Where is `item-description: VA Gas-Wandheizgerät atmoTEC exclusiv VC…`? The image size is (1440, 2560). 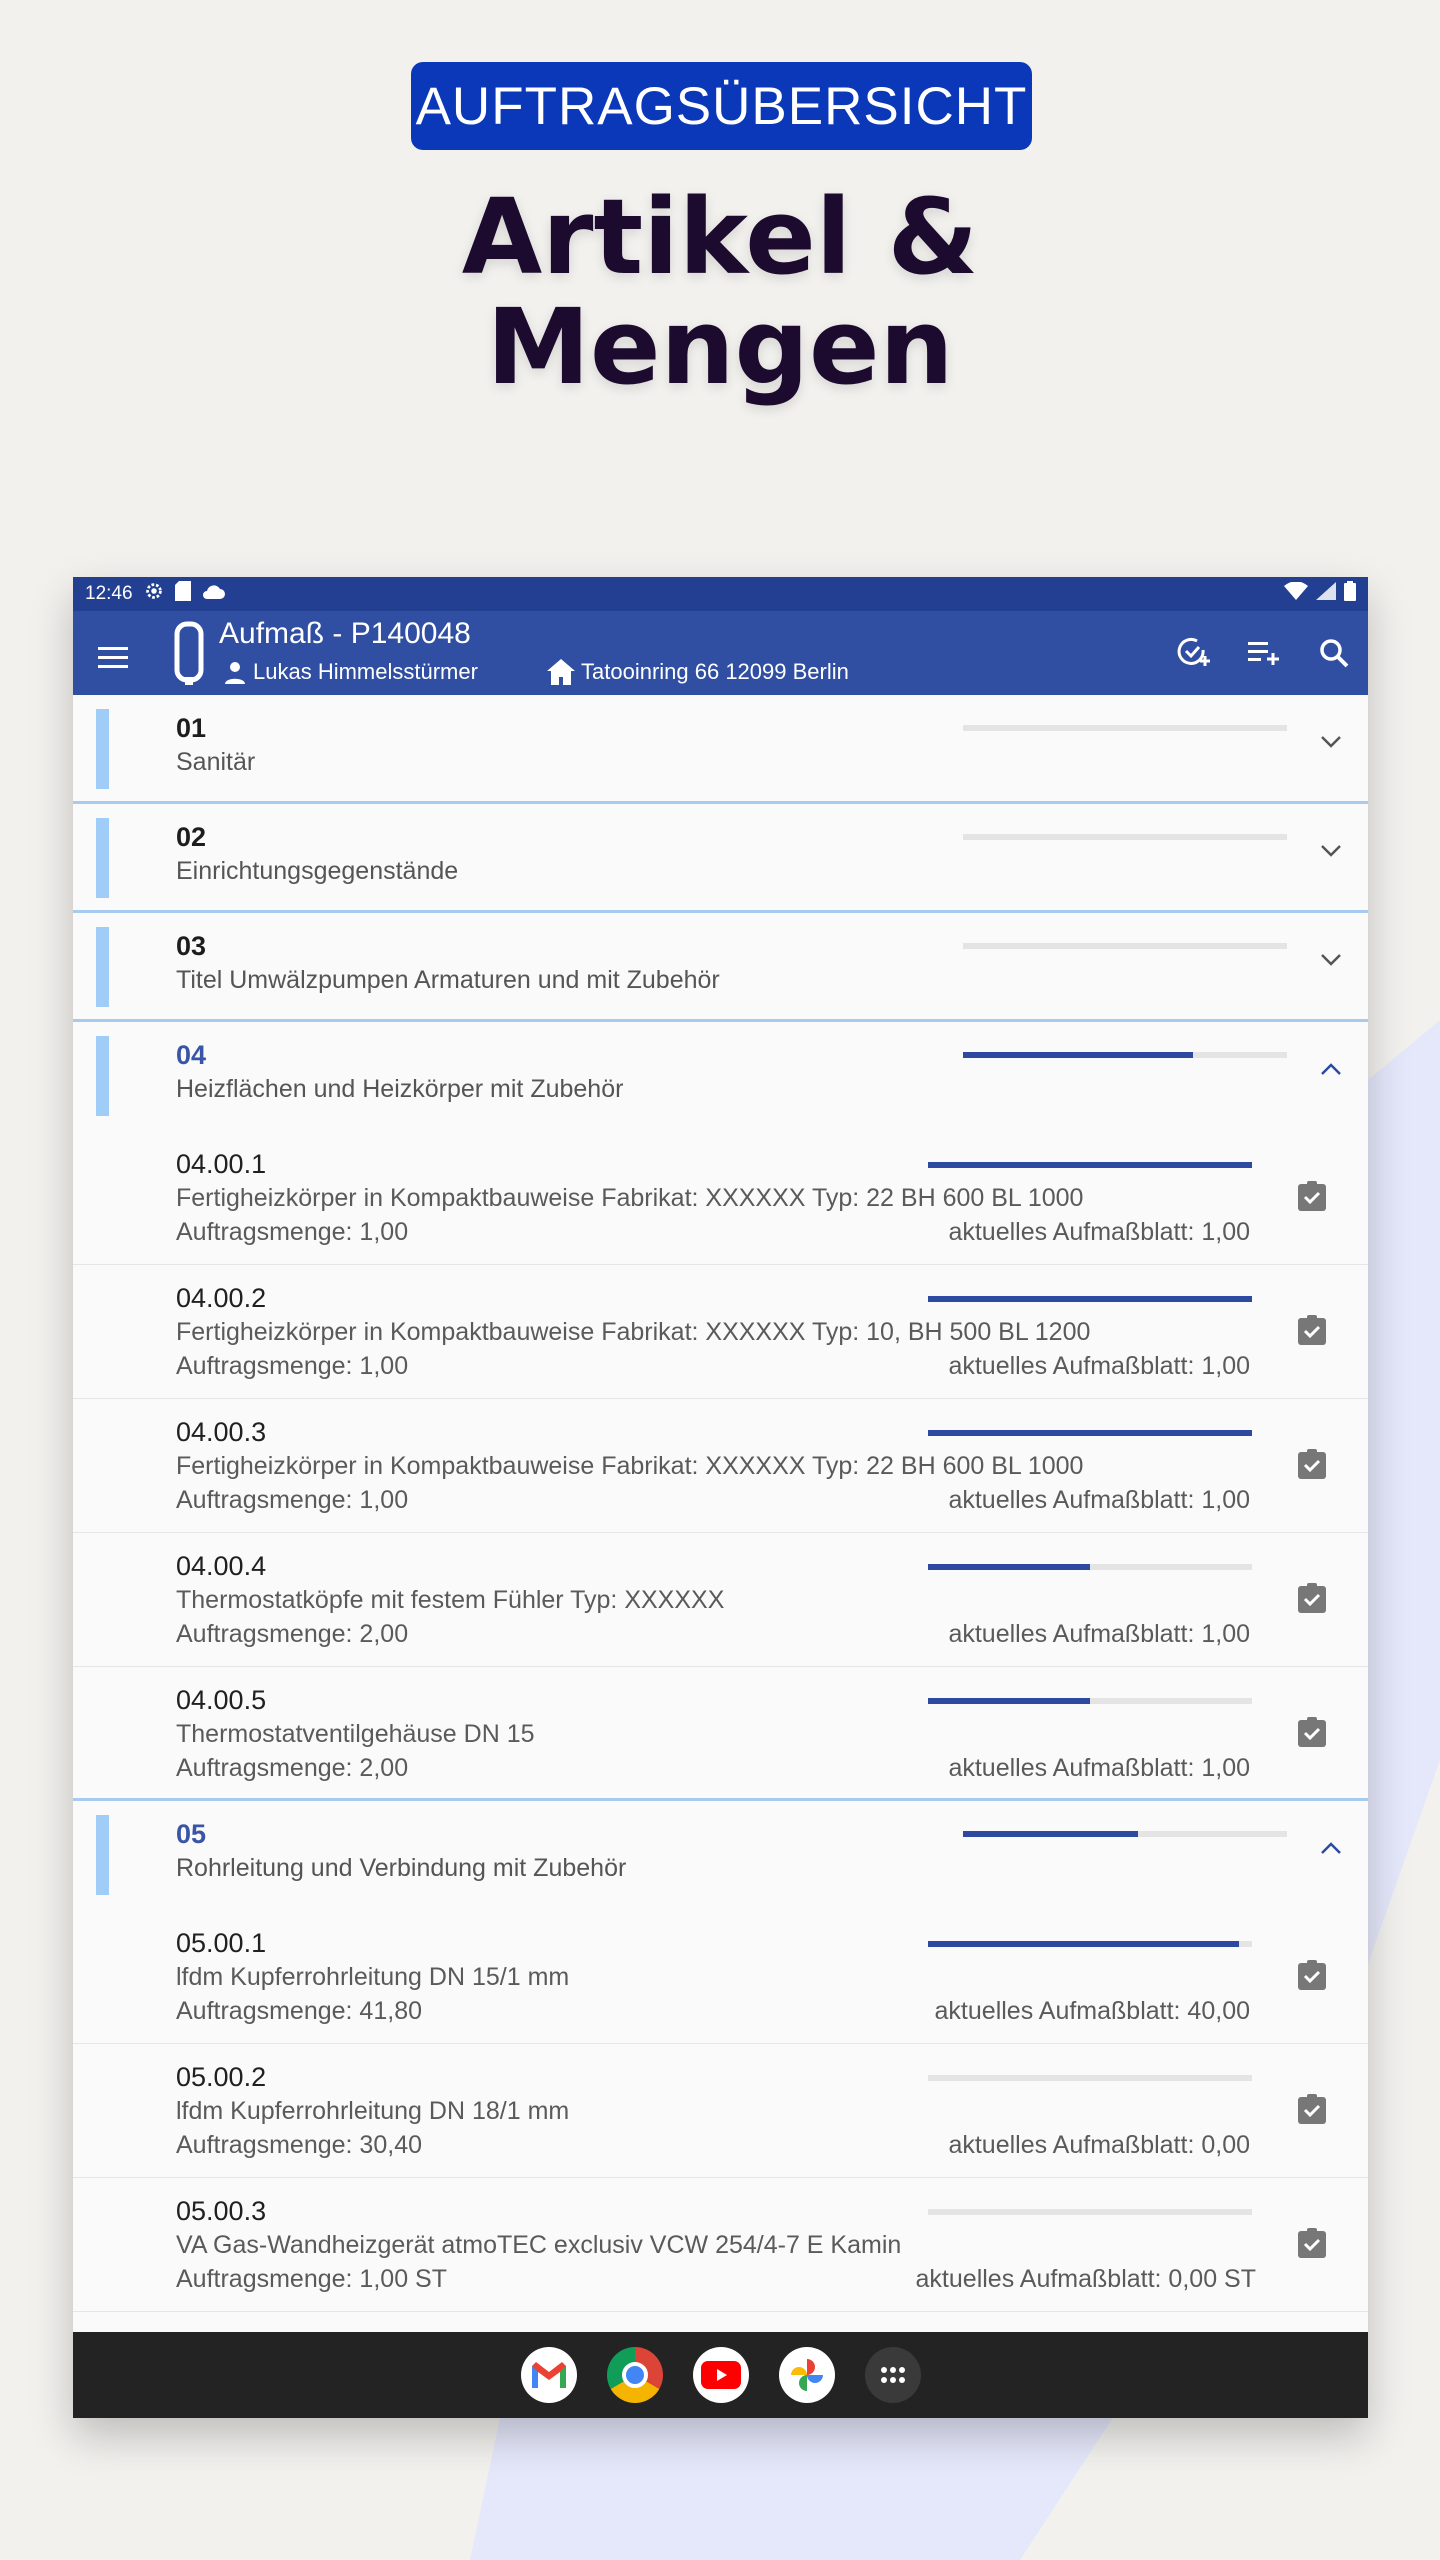
item-description: VA Gas-Wandheizgerät atmoTEC exclusiv VC… is located at coordinates (539, 2245).